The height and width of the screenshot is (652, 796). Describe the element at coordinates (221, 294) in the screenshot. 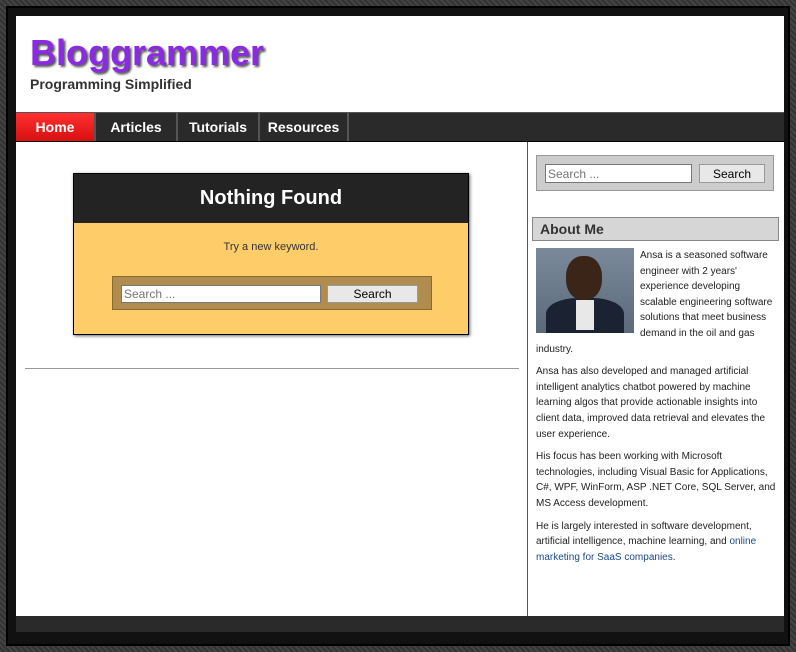

I see `content-search-input` at that location.